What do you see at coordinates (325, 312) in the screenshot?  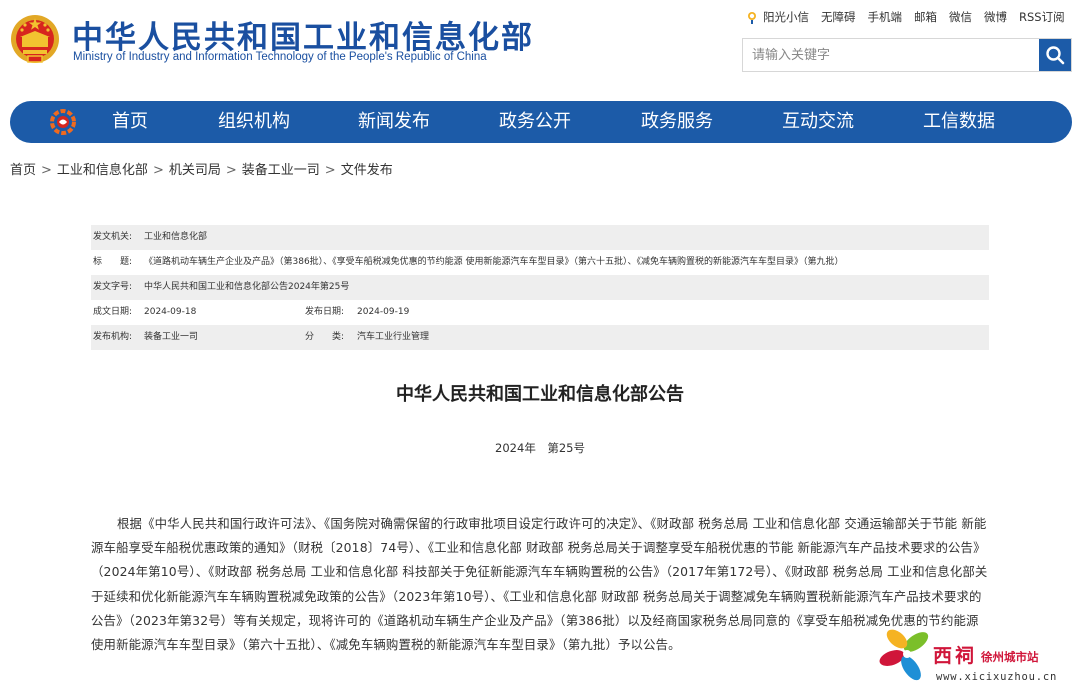 I see `meta-published-label: 发布日期:` at bounding box center [325, 312].